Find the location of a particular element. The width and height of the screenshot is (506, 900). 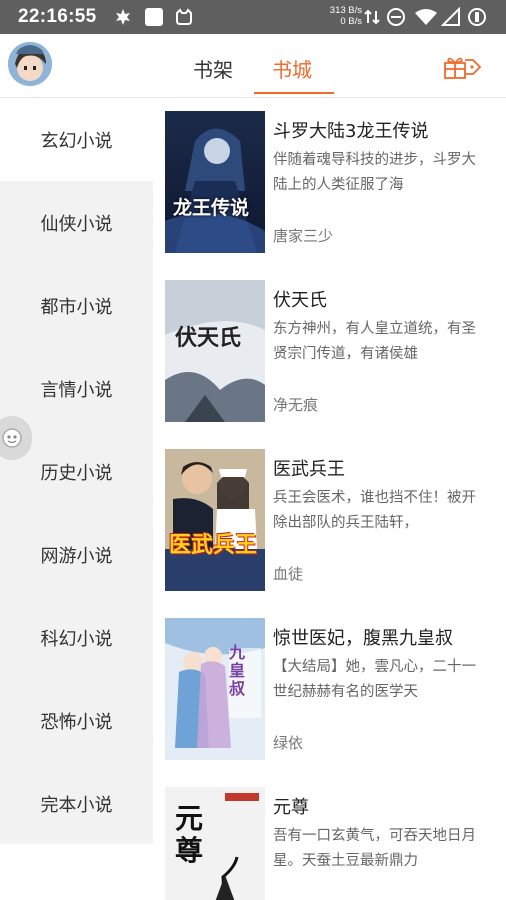

category-label: 玄幻小说 is located at coordinates (76, 141).